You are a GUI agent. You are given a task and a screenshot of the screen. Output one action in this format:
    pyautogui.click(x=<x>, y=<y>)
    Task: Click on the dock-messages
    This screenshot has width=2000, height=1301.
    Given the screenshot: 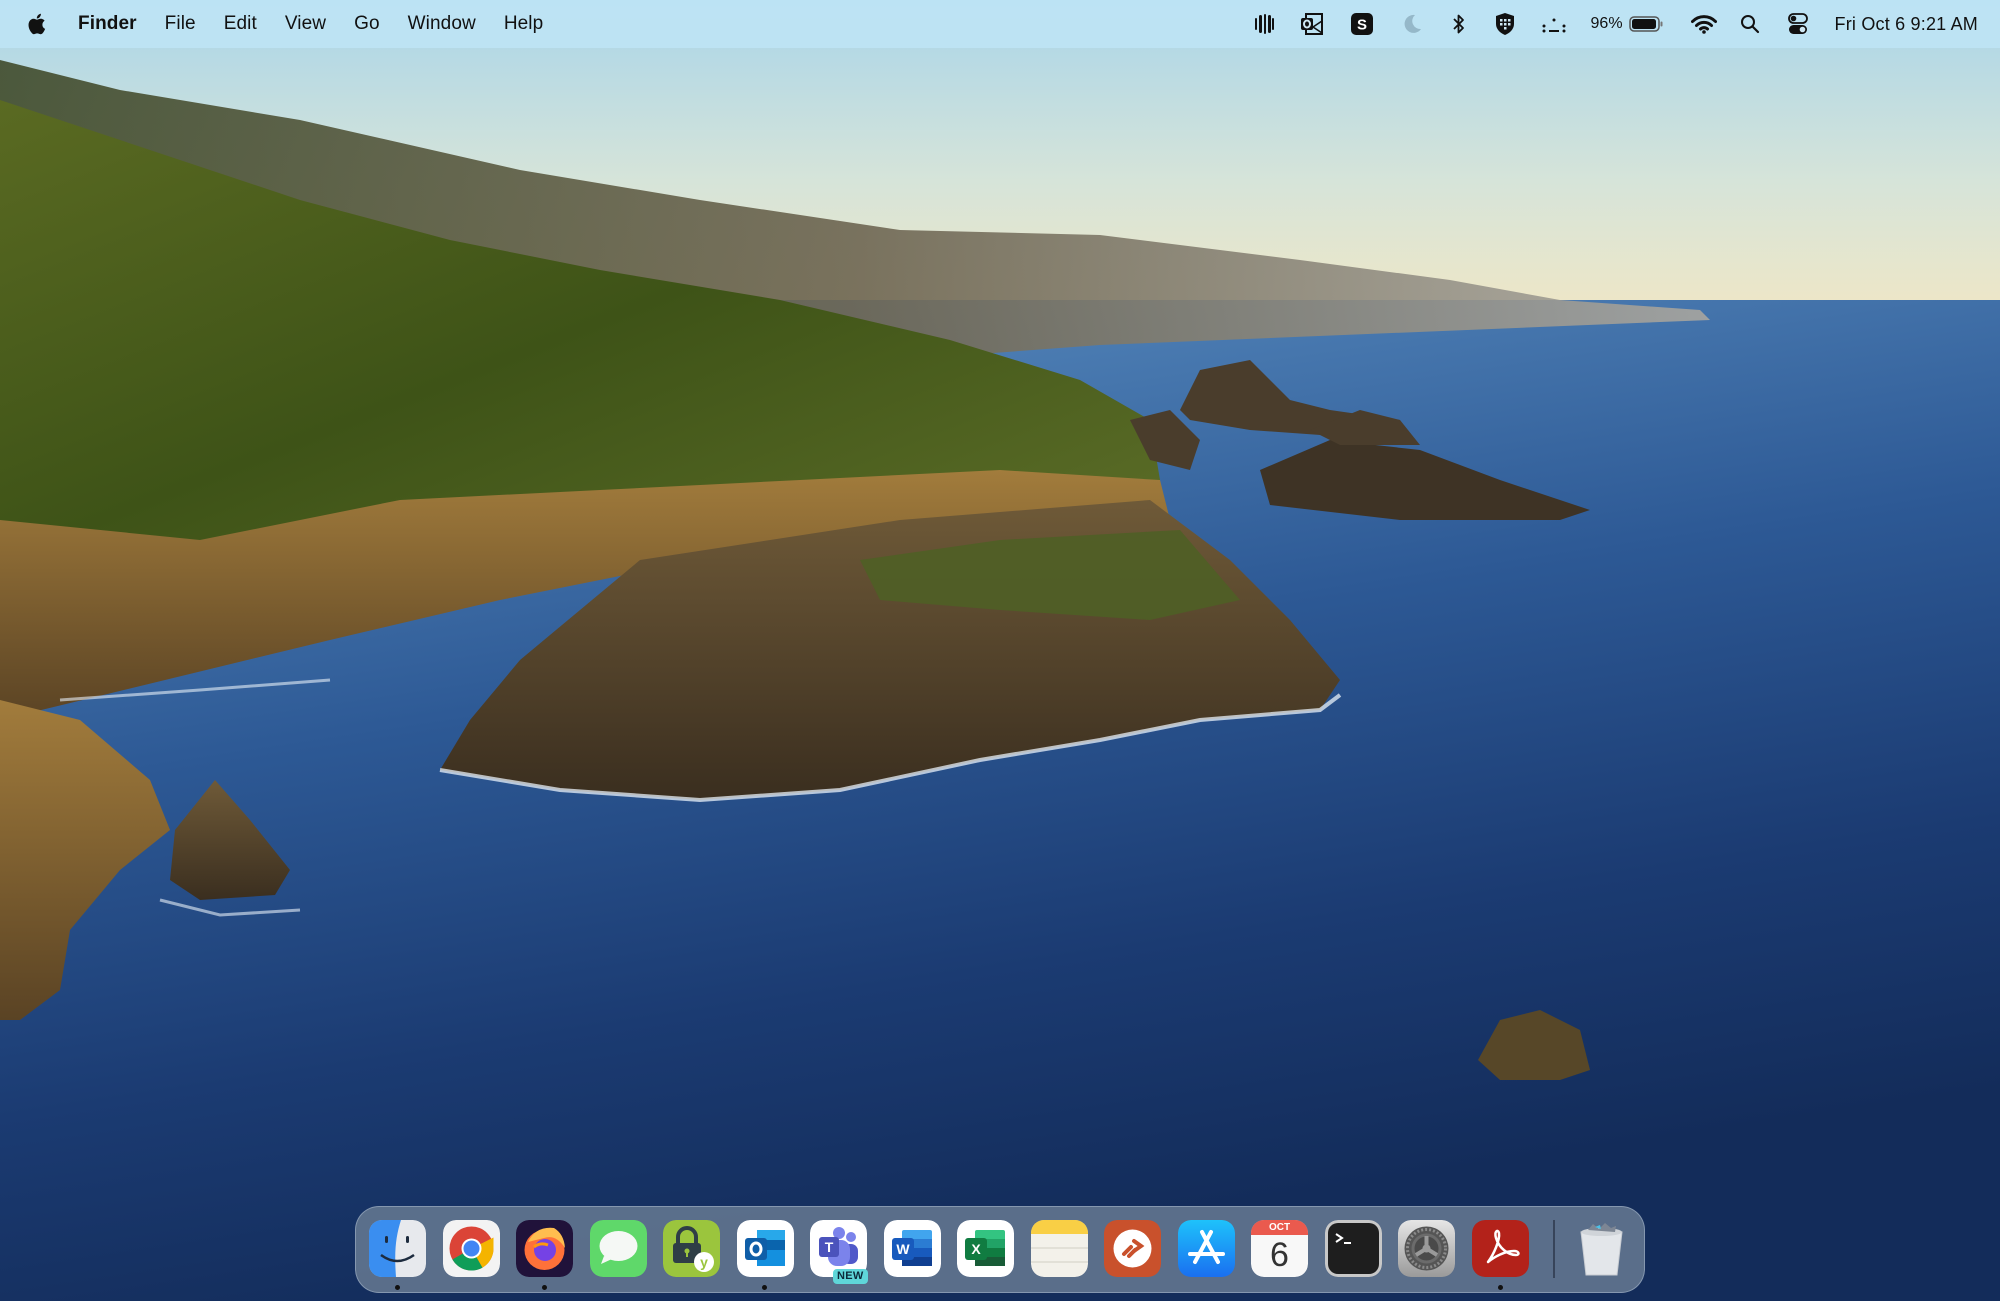 What is the action you would take?
    pyautogui.click(x=618, y=1248)
    